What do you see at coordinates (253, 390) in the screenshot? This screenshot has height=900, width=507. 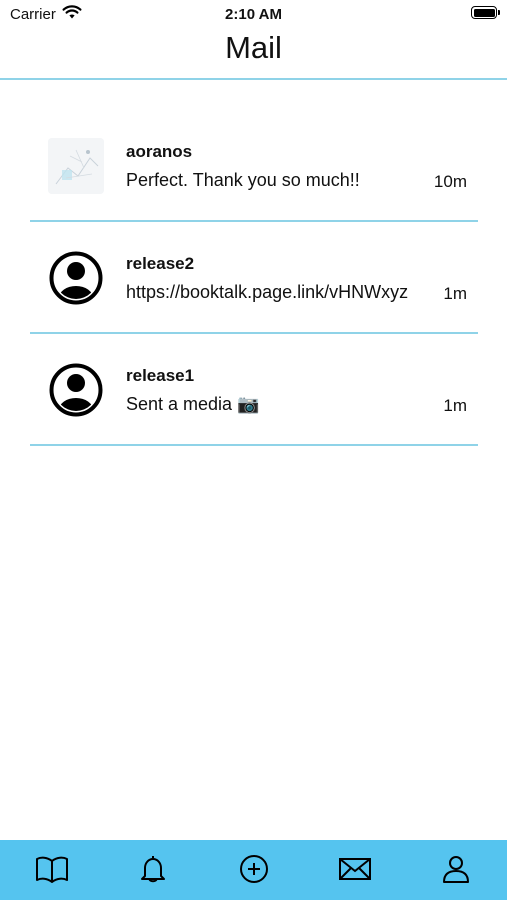 I see `conversation-item: release1 Sent a media 📷 1m` at bounding box center [253, 390].